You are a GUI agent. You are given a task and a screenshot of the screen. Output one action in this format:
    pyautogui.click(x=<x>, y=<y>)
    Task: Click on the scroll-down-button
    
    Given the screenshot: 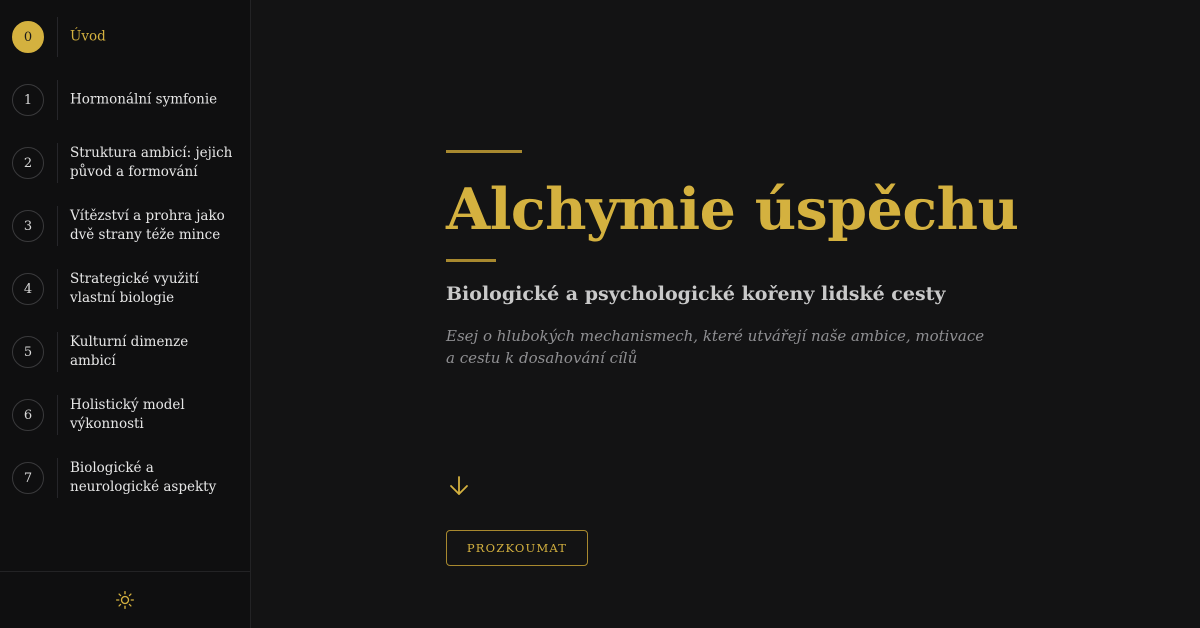 What is the action you would take?
    pyautogui.click(x=459, y=486)
    